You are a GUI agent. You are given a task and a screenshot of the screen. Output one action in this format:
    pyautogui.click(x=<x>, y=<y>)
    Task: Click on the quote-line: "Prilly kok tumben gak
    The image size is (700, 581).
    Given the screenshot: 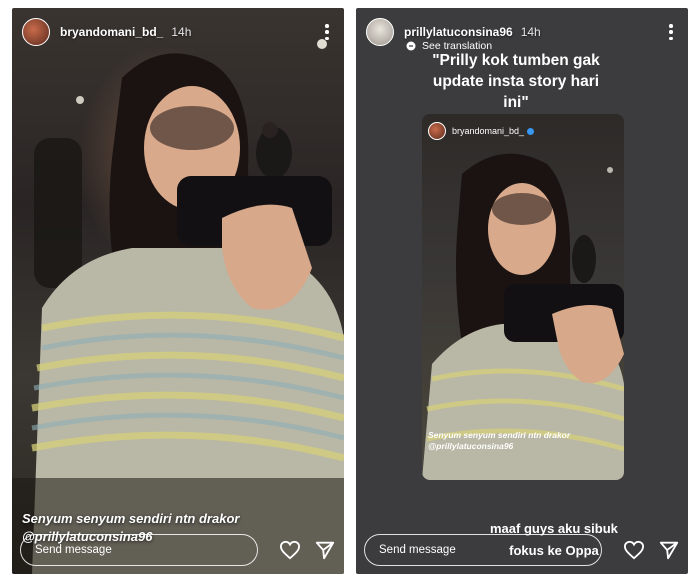 What is the action you would take?
    pyautogui.click(x=516, y=60)
    